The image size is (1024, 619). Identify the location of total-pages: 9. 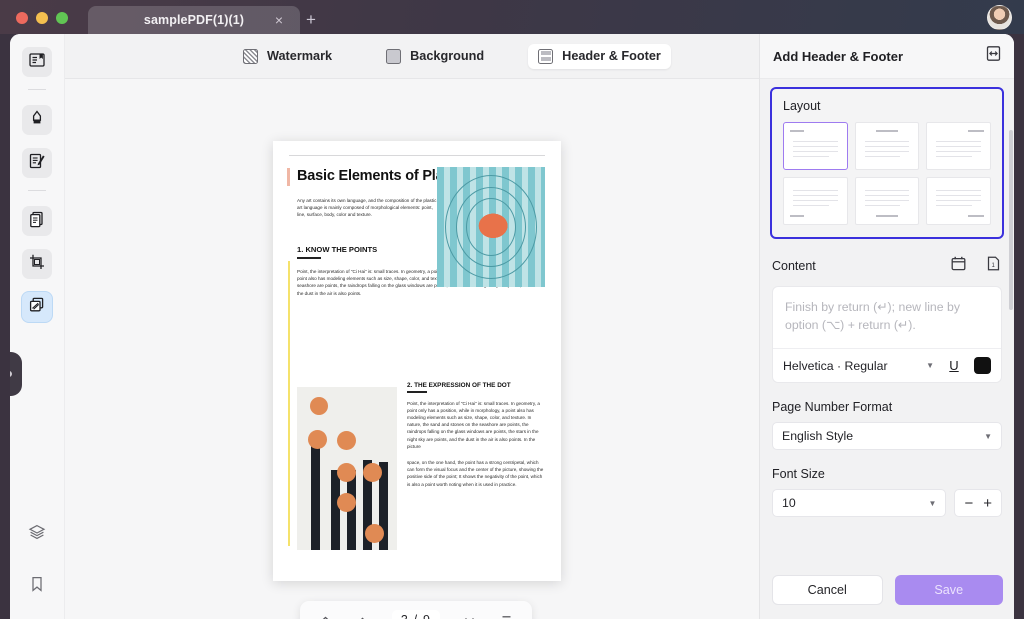
(427, 616).